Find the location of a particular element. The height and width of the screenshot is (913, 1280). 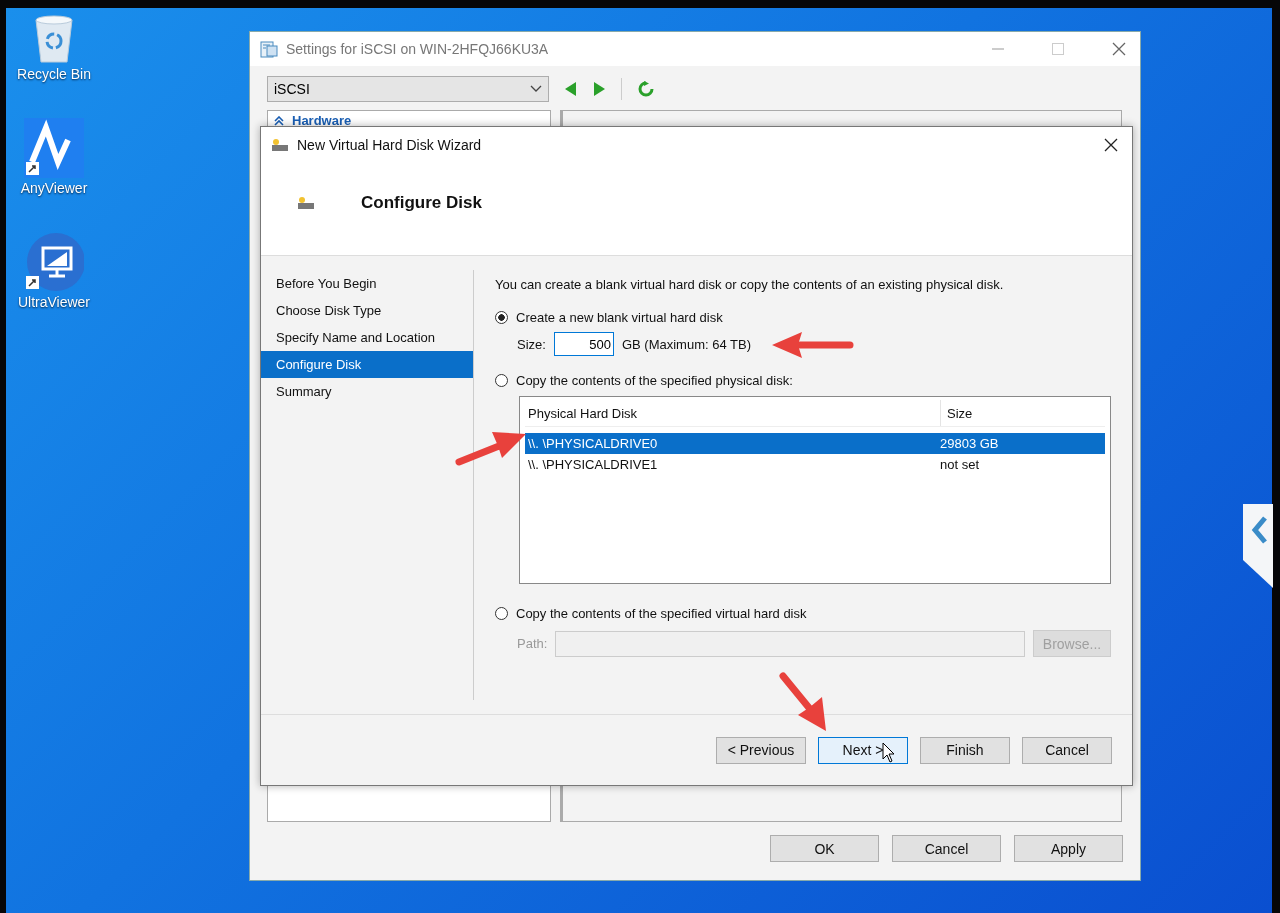

wizard-step: Specify Name and Location is located at coordinates (367, 337).